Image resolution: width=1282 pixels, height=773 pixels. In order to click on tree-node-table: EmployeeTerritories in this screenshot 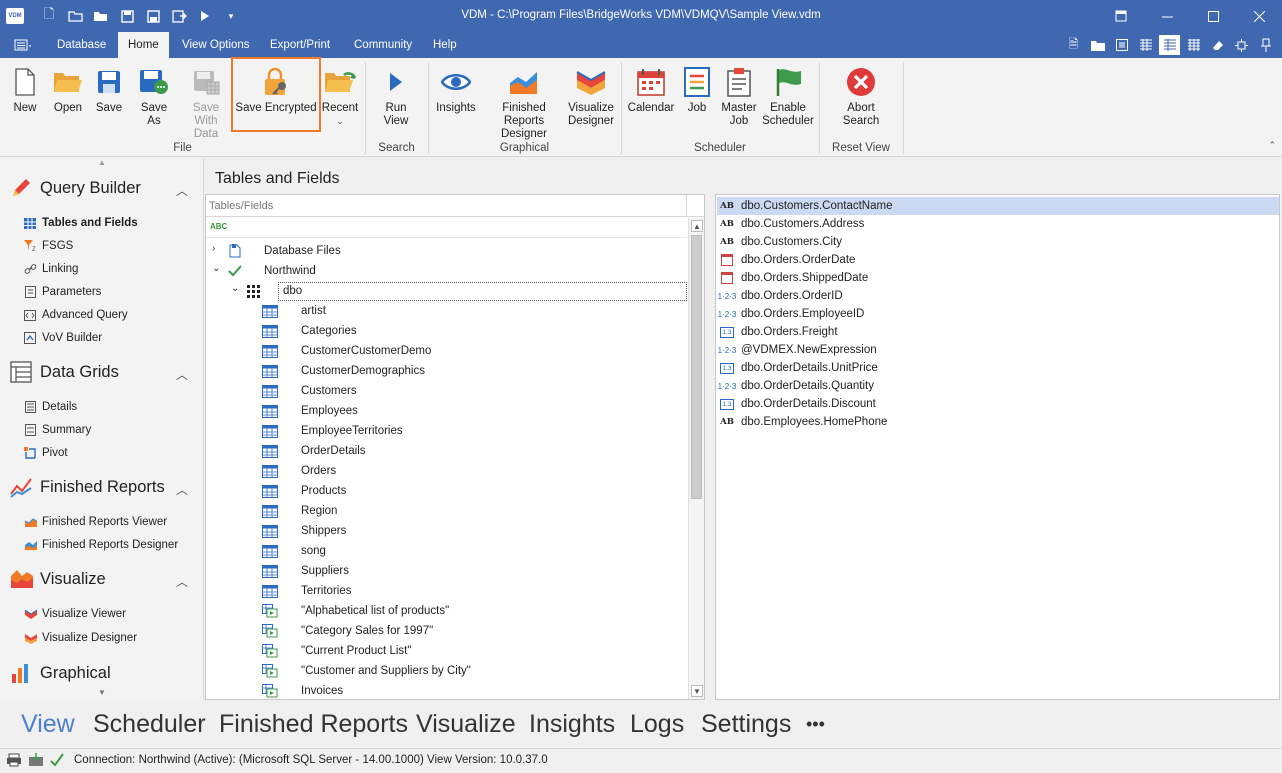, I will do `click(332, 431)`.